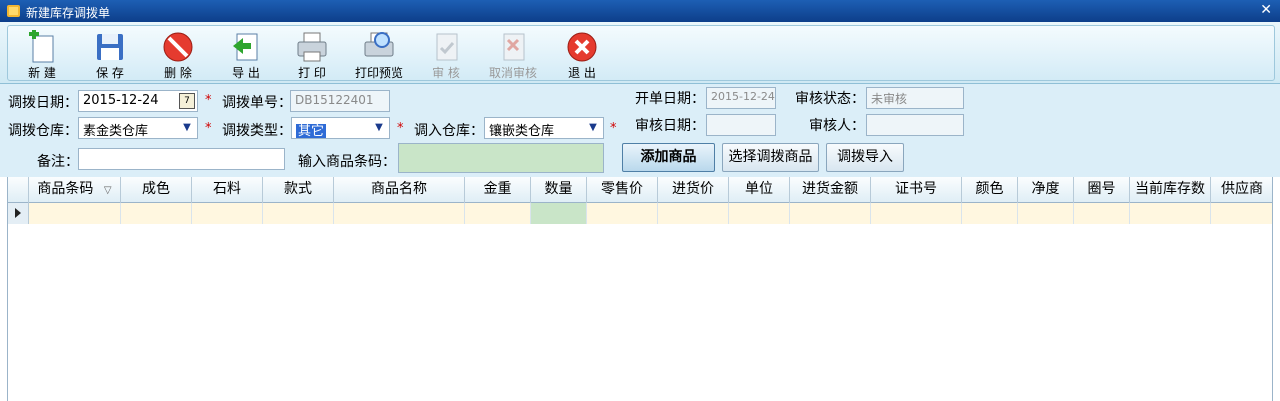 This screenshot has height=401, width=1280. Describe the element at coordinates (668, 157) in the screenshot. I see `add-goods-button: 添加商品` at that location.